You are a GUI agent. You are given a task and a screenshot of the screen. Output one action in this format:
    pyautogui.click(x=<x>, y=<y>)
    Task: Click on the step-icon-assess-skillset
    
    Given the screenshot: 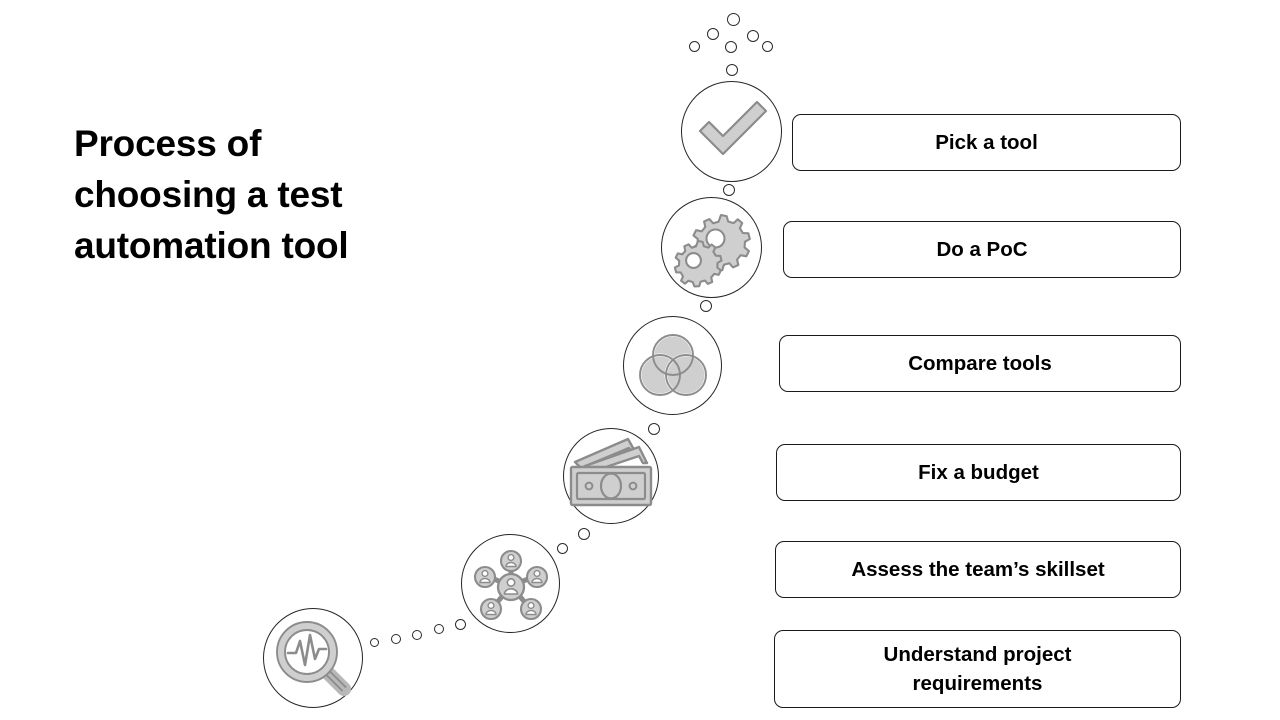 What is the action you would take?
    pyautogui.click(x=510, y=583)
    